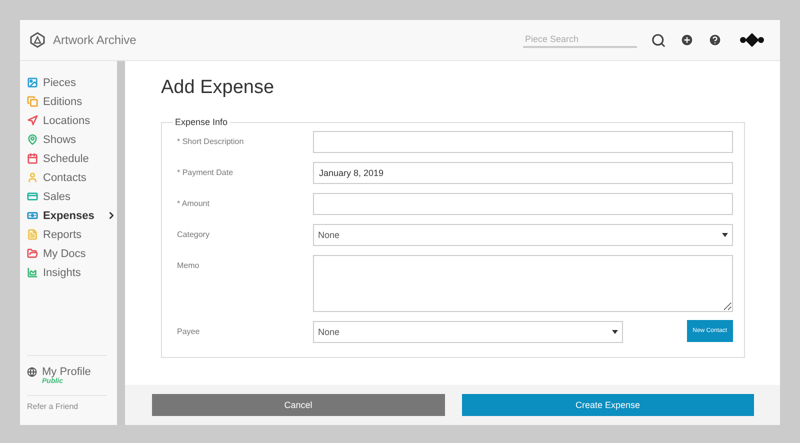  What do you see at coordinates (687, 40) in the screenshot?
I see `add-icon` at bounding box center [687, 40].